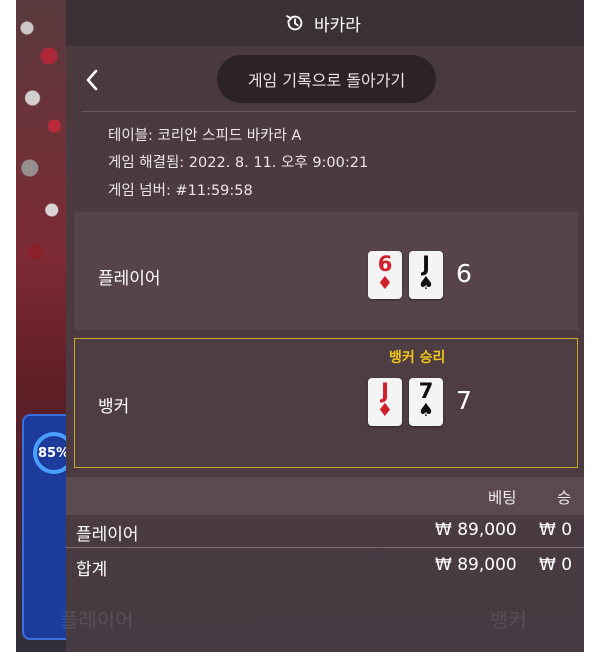 The image size is (600, 652). I want to click on player-card-2: J ♠, so click(426, 275).